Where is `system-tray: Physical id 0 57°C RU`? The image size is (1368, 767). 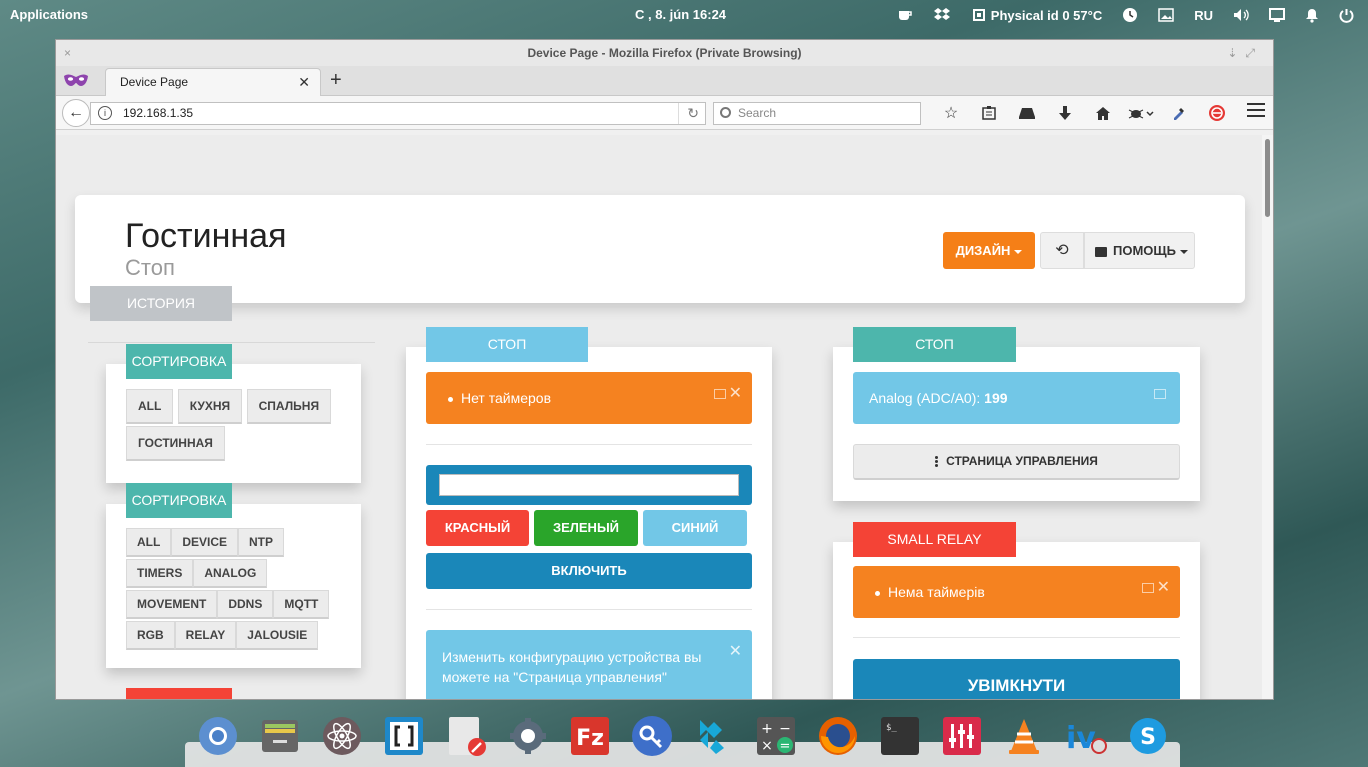
system-tray: Physical id 0 57°C RU is located at coordinates (1115, 15).